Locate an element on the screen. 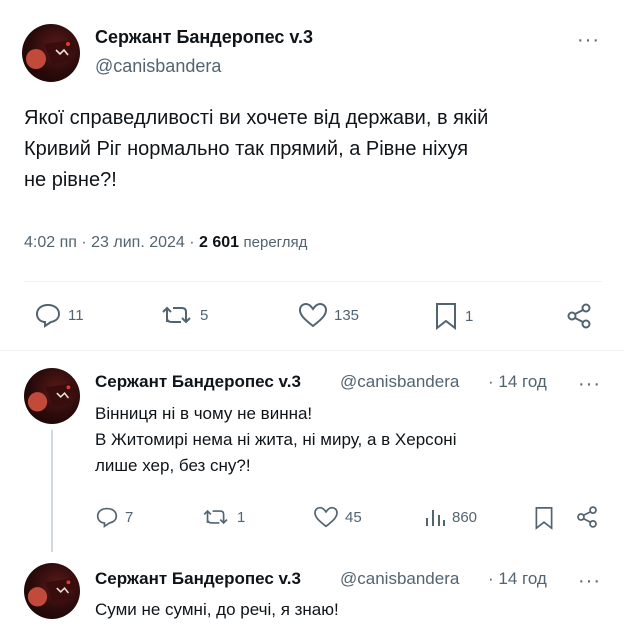  reply-text-line: Вінниця ні в чому не винна! is located at coordinates (204, 413).